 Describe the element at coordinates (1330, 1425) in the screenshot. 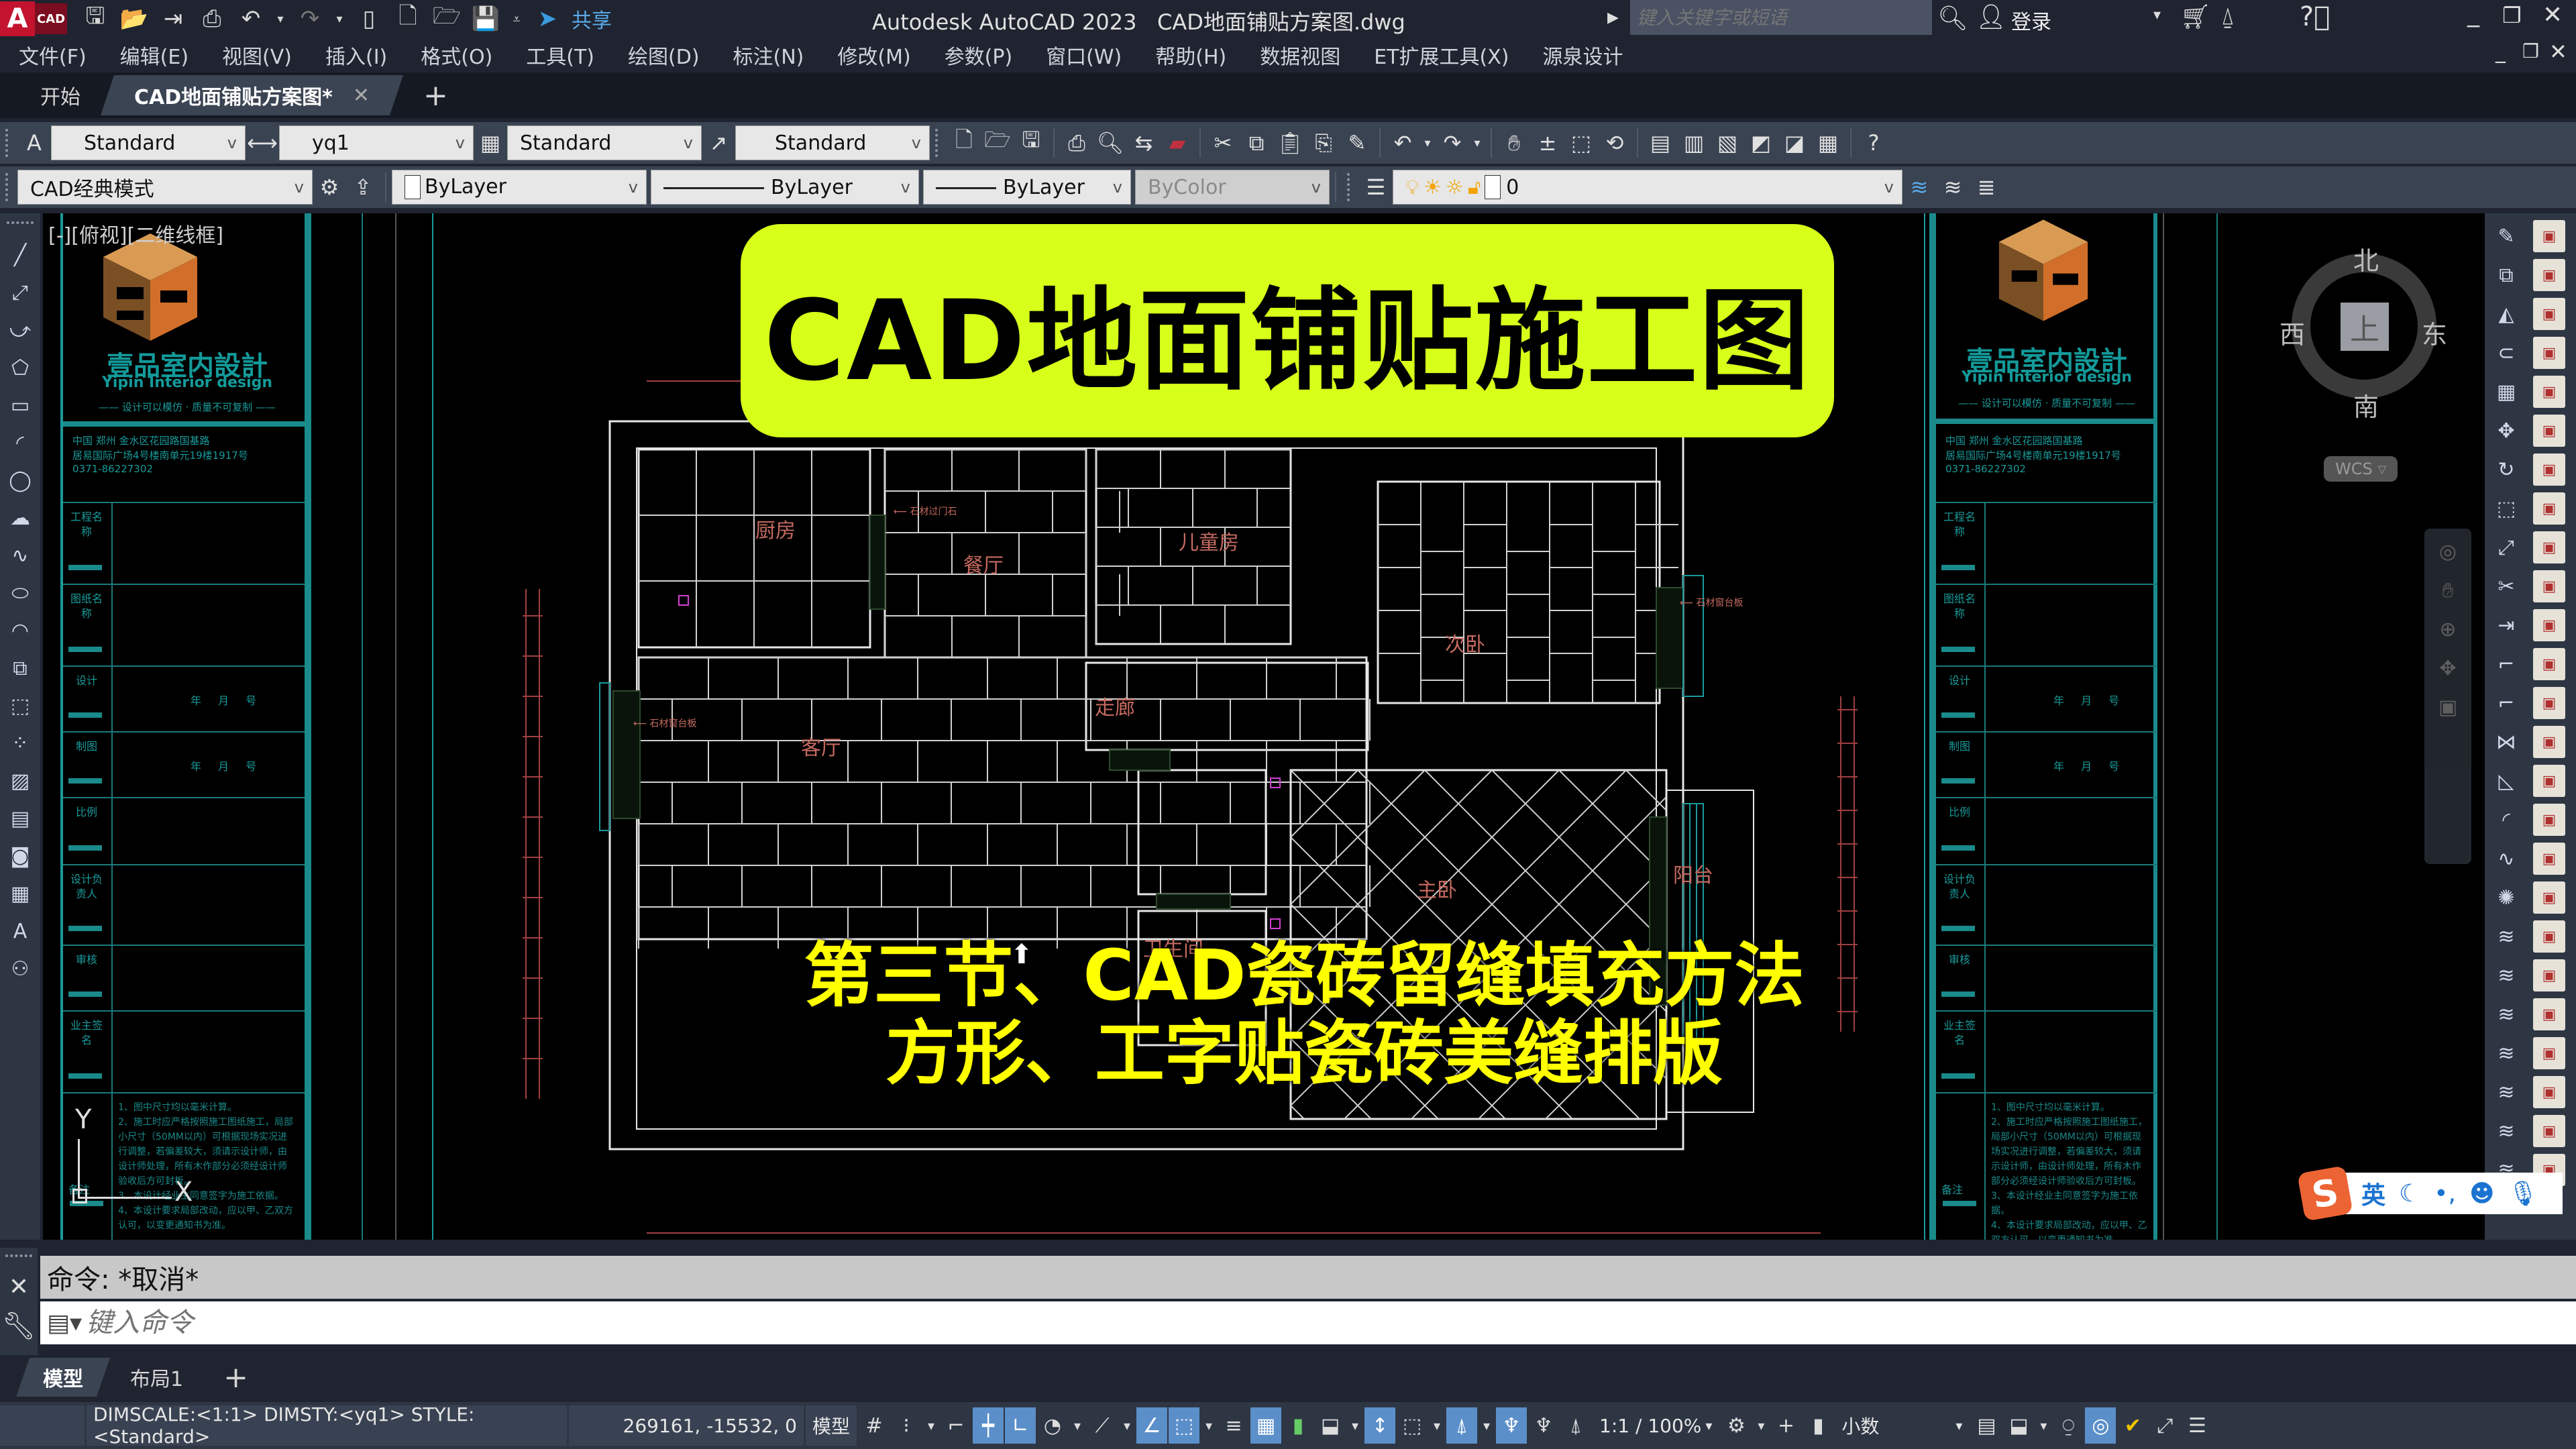

I see `3d-osnap-icon: ⬓` at that location.